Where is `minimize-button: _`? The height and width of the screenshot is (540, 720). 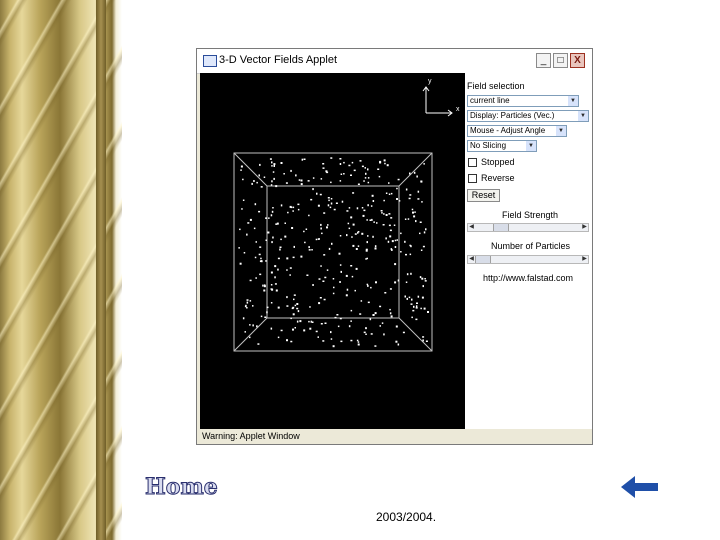
minimize-button: _ is located at coordinates (543, 60).